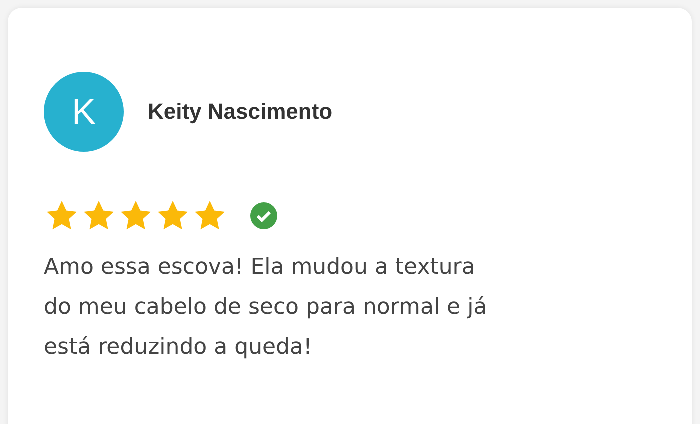 This screenshot has height=424, width=700. Describe the element at coordinates (84, 112) in the screenshot. I see `avatar: K` at that location.